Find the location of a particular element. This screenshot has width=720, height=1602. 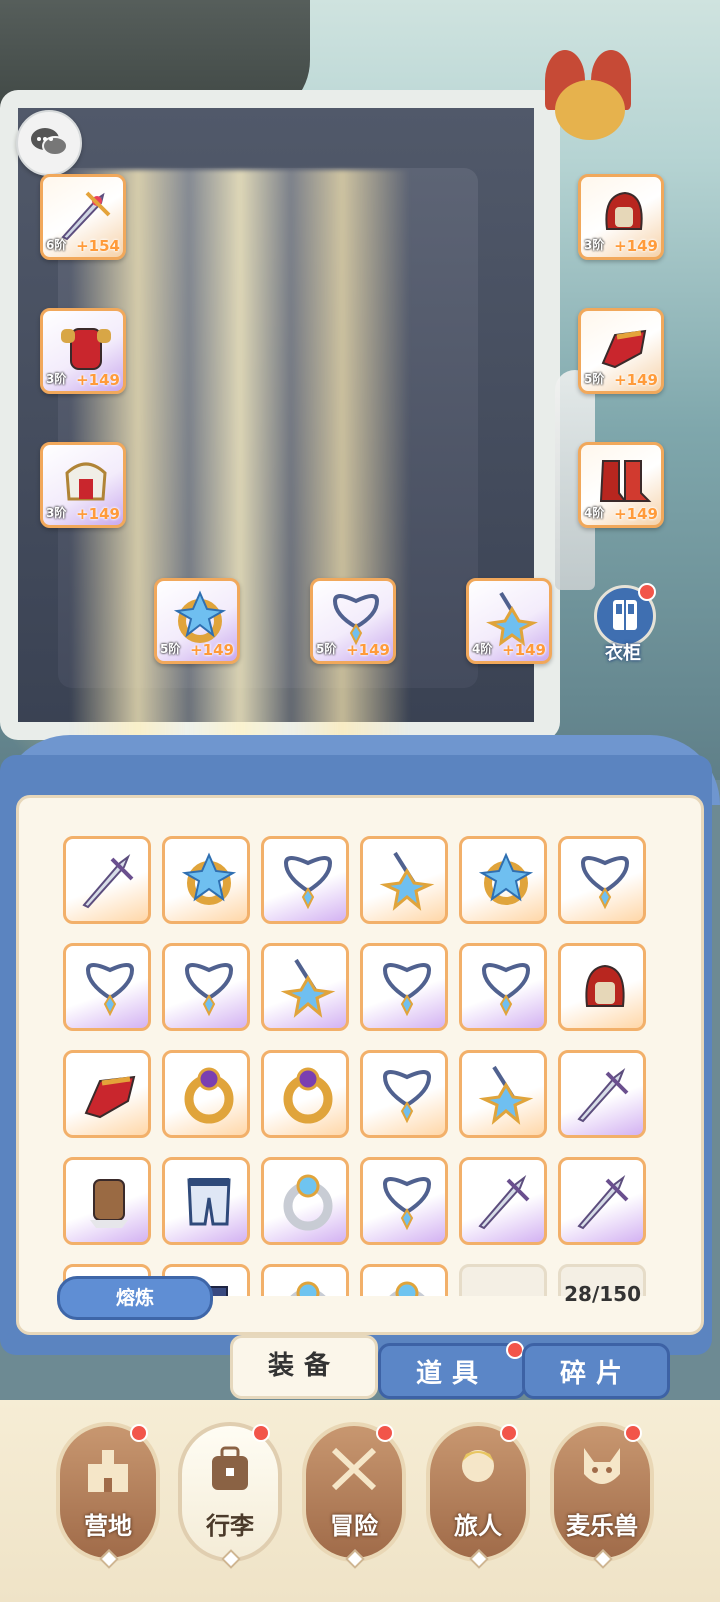

equip-slot-helmet: 3阶 +149 is located at coordinates (621, 217).